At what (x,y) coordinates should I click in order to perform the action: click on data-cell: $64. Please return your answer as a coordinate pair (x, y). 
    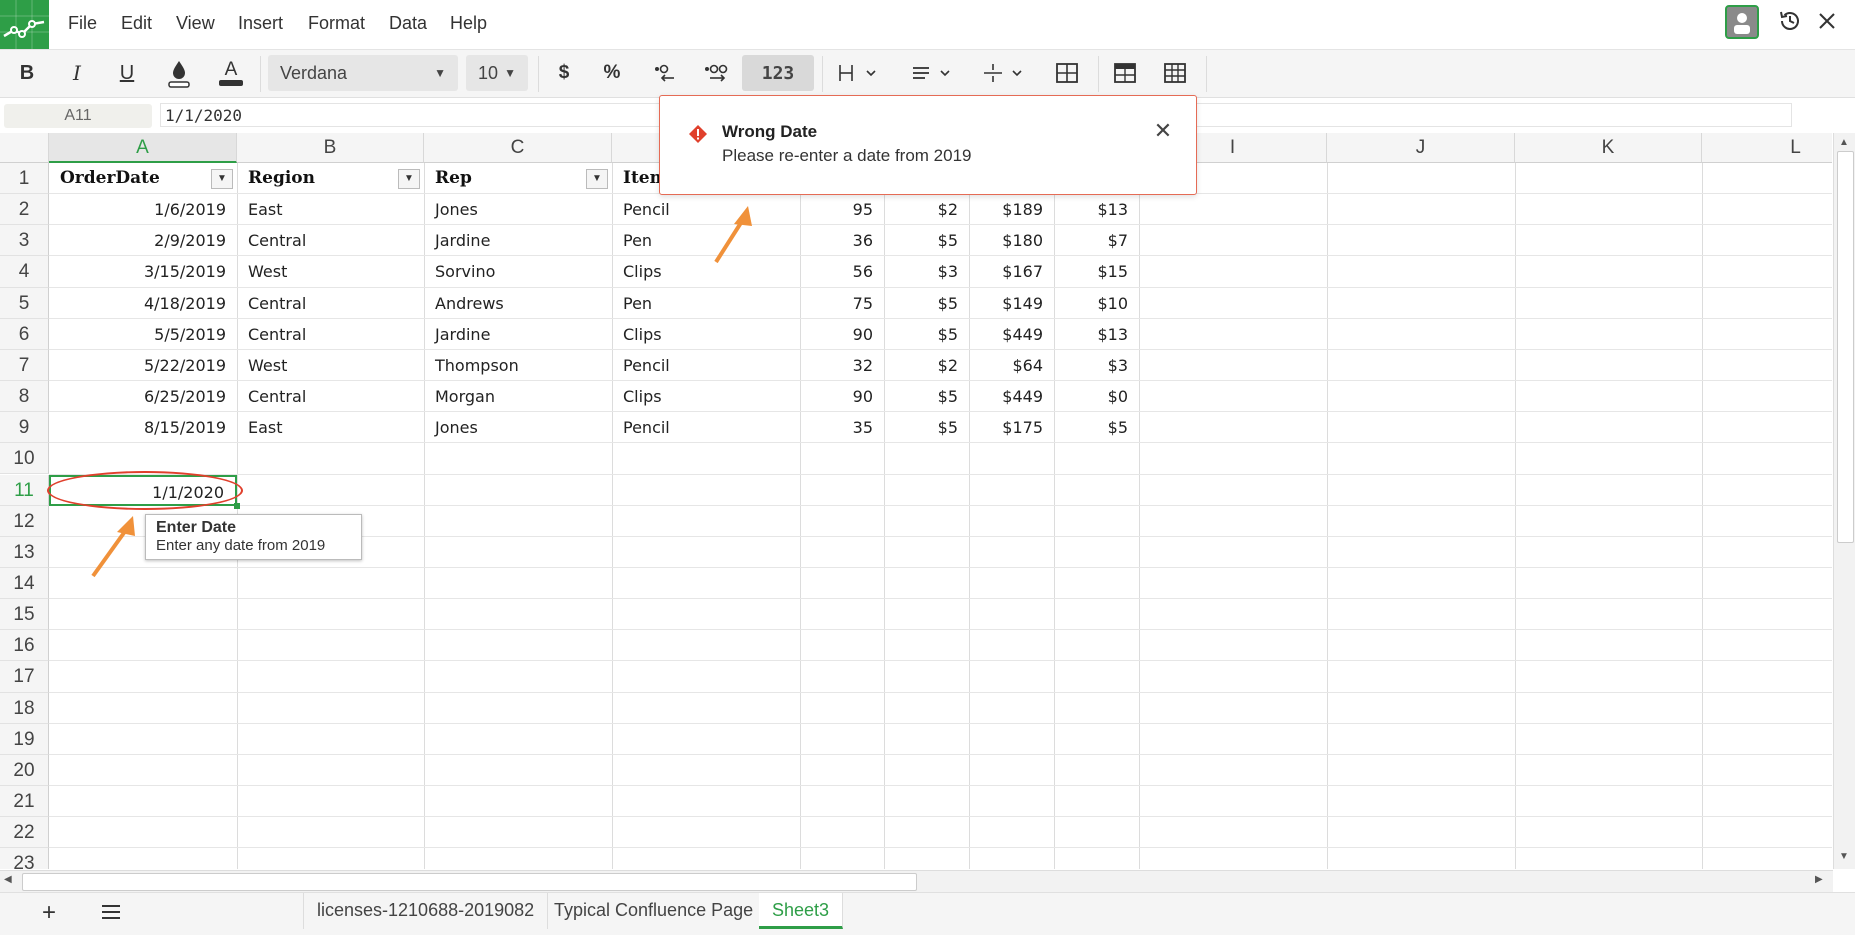
    Looking at the image, I should click on (1011, 365).